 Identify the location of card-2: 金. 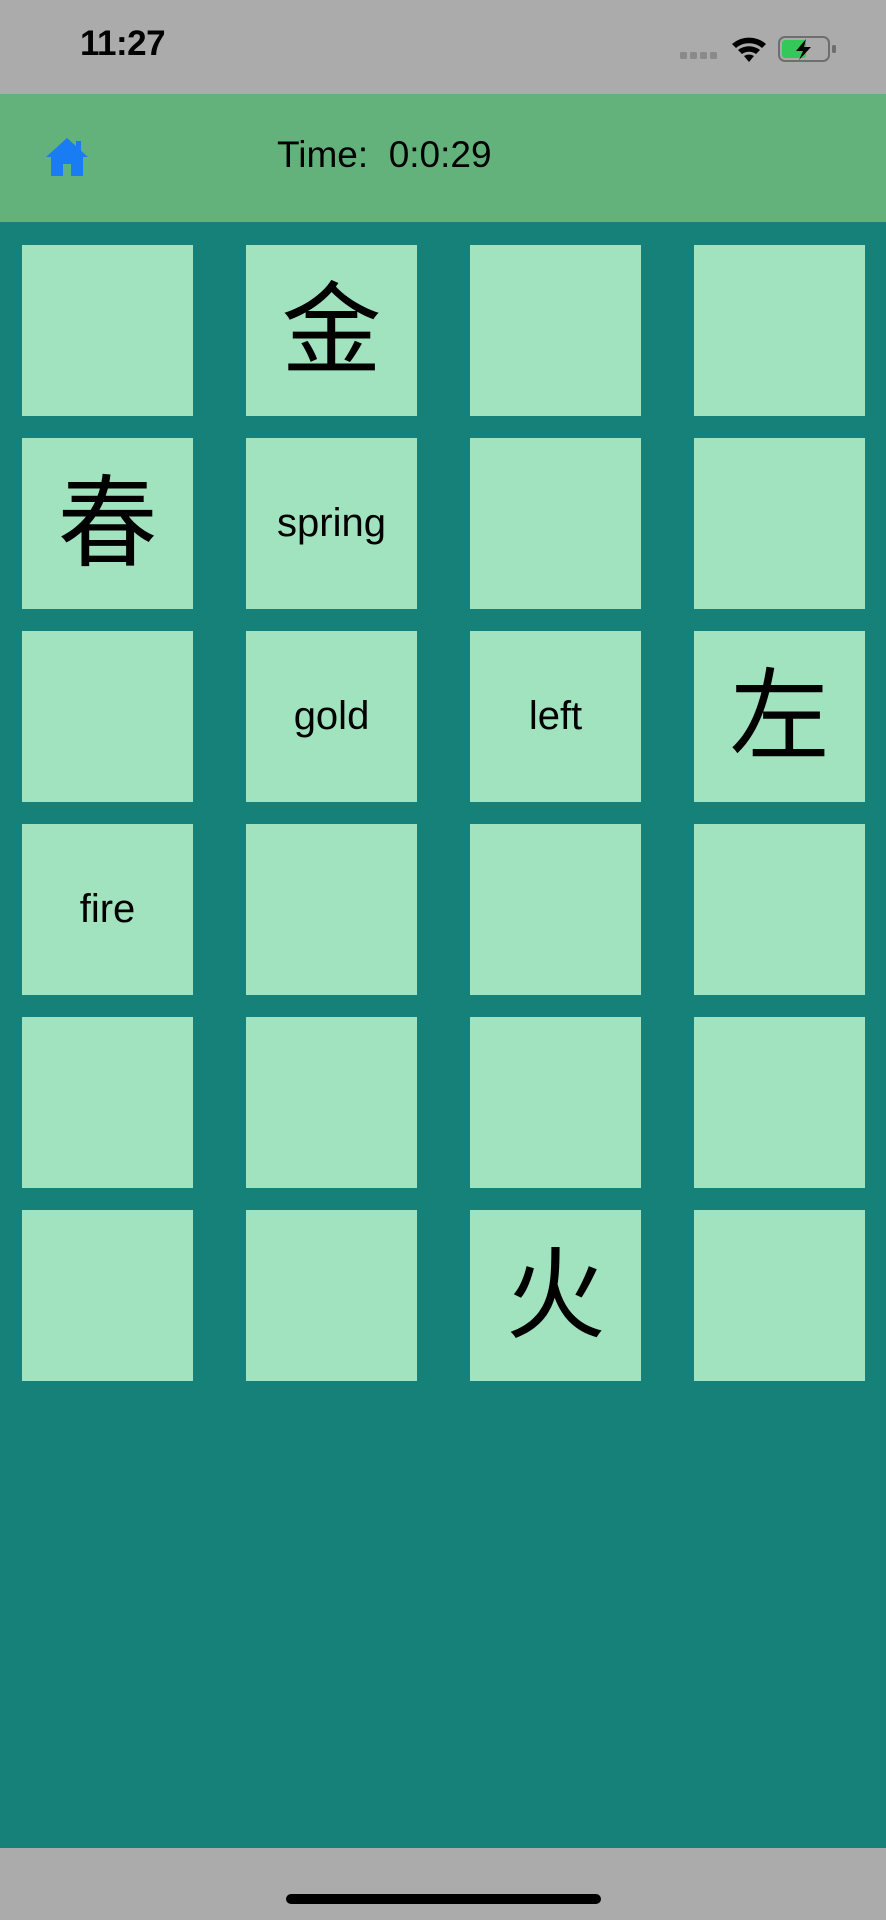
(331, 330).